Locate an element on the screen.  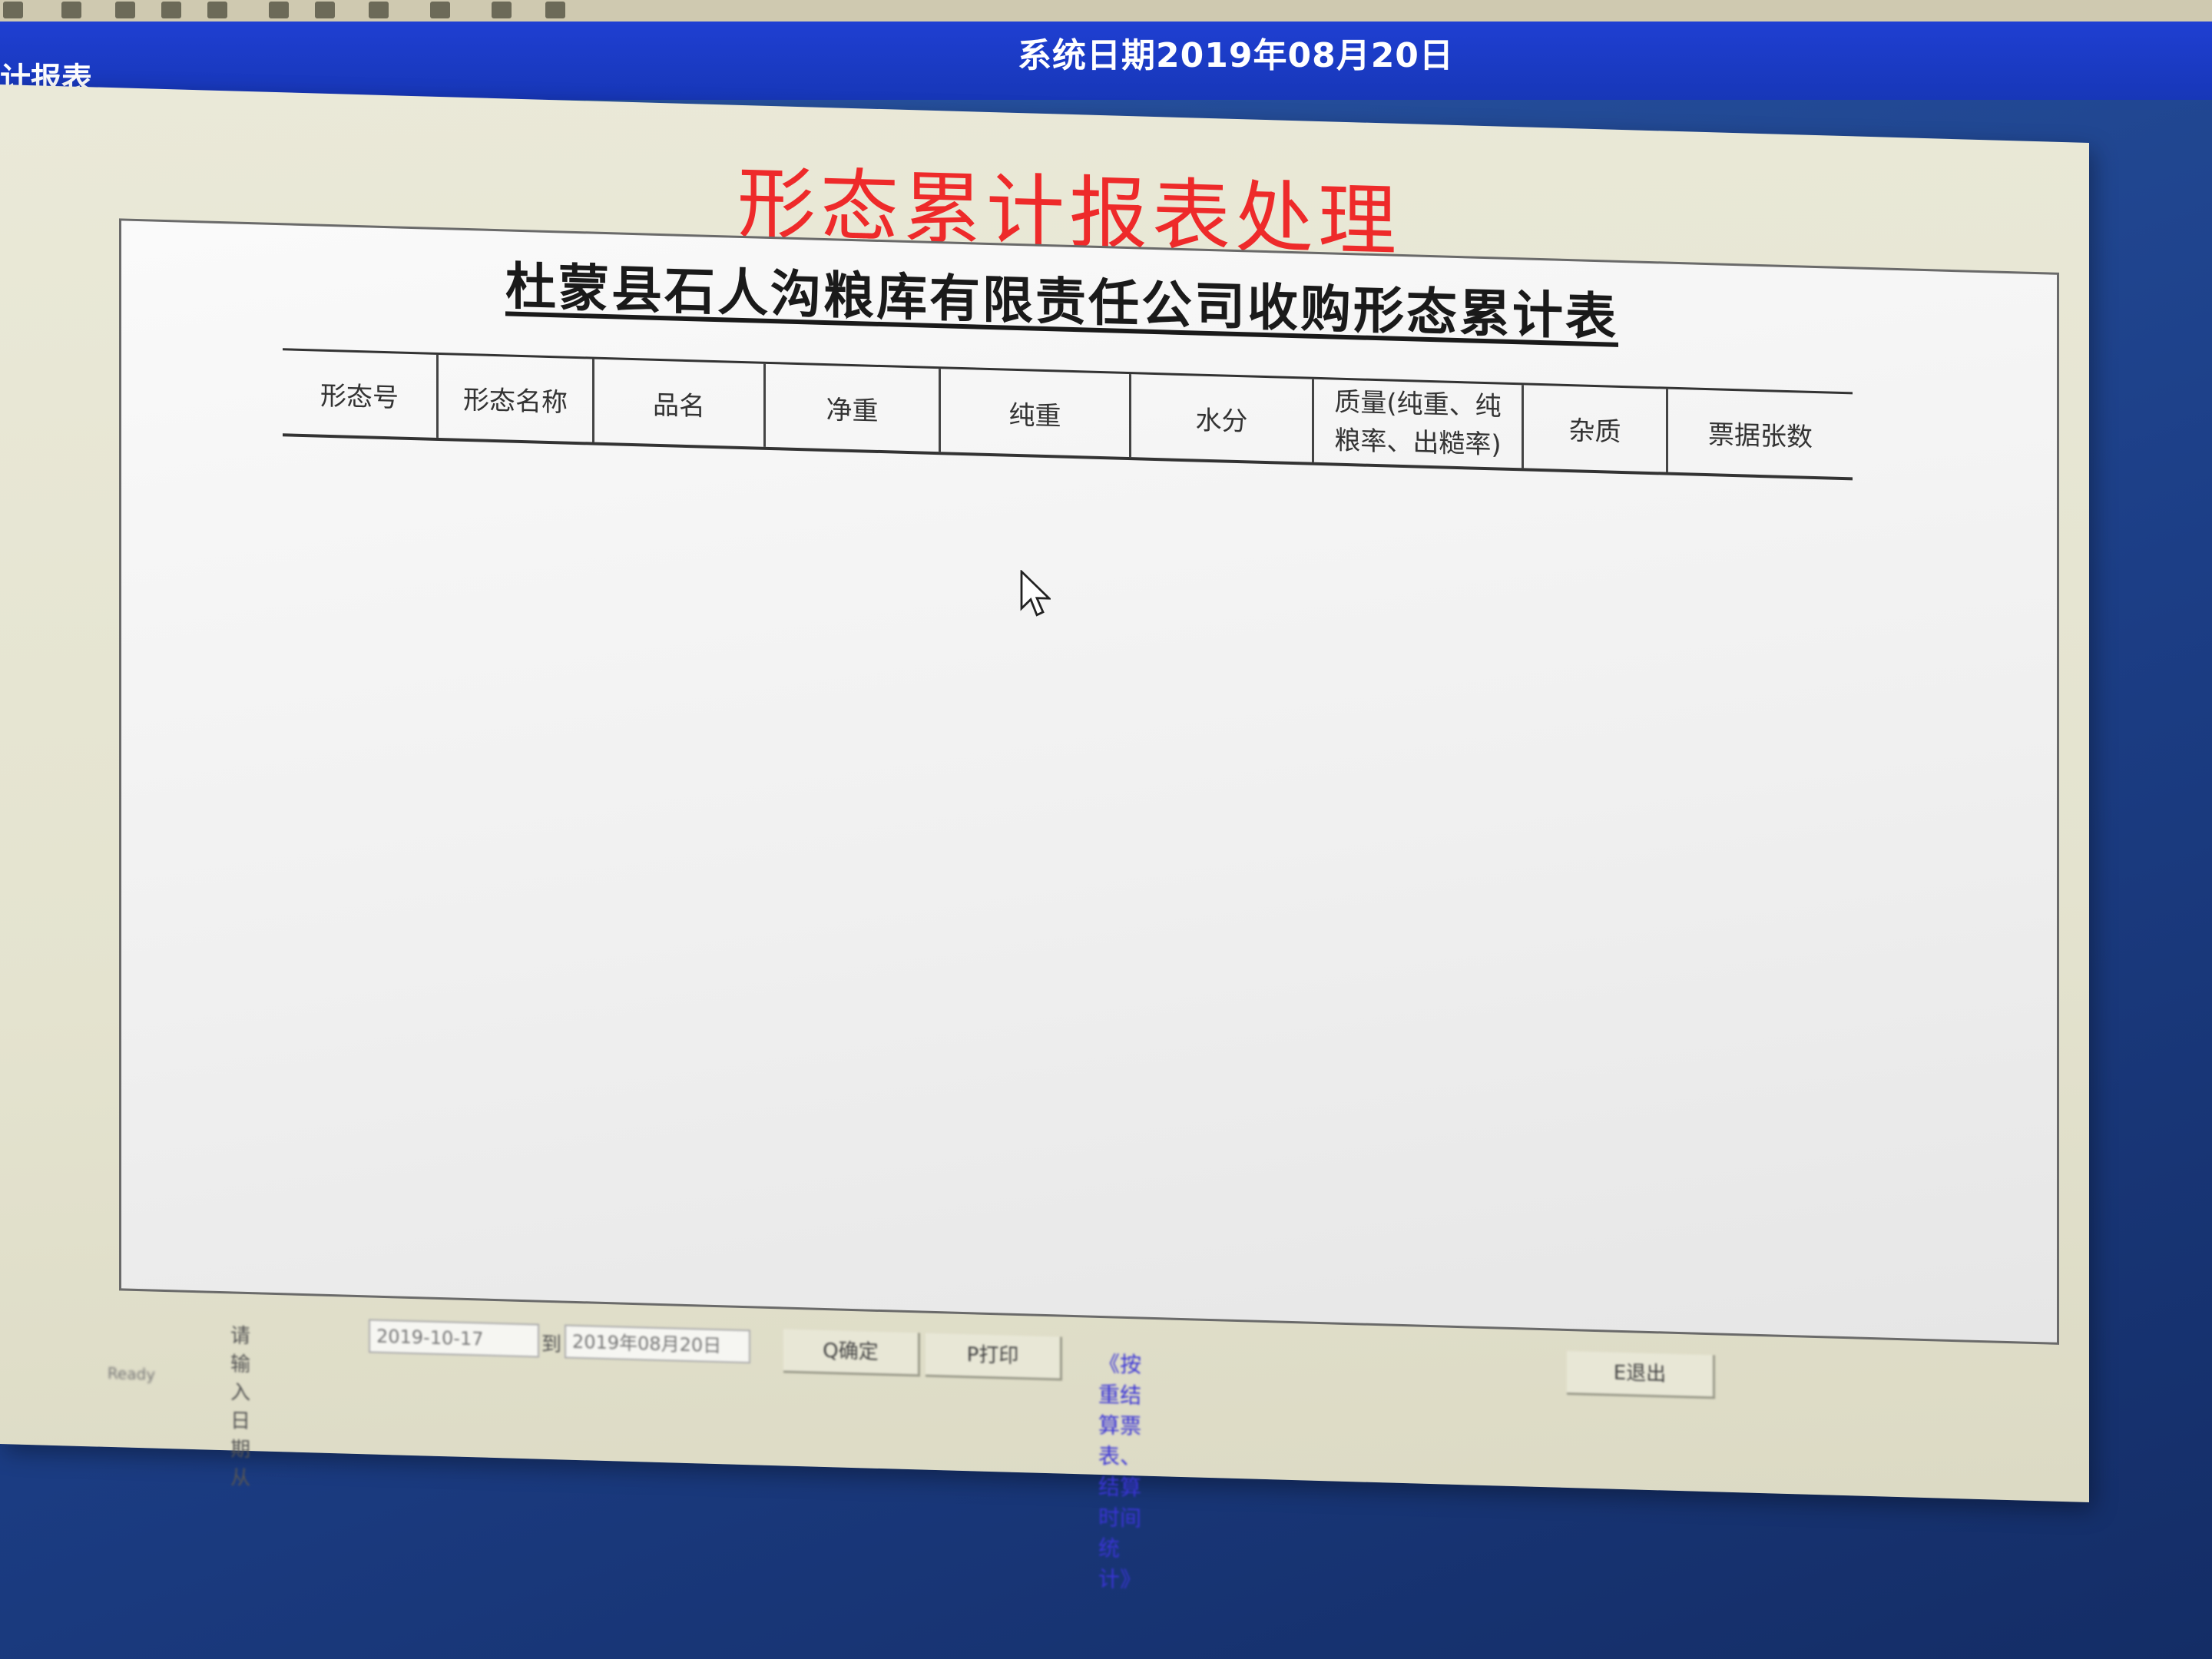
column-header-moisture: 水分 is located at coordinates (1221, 418).